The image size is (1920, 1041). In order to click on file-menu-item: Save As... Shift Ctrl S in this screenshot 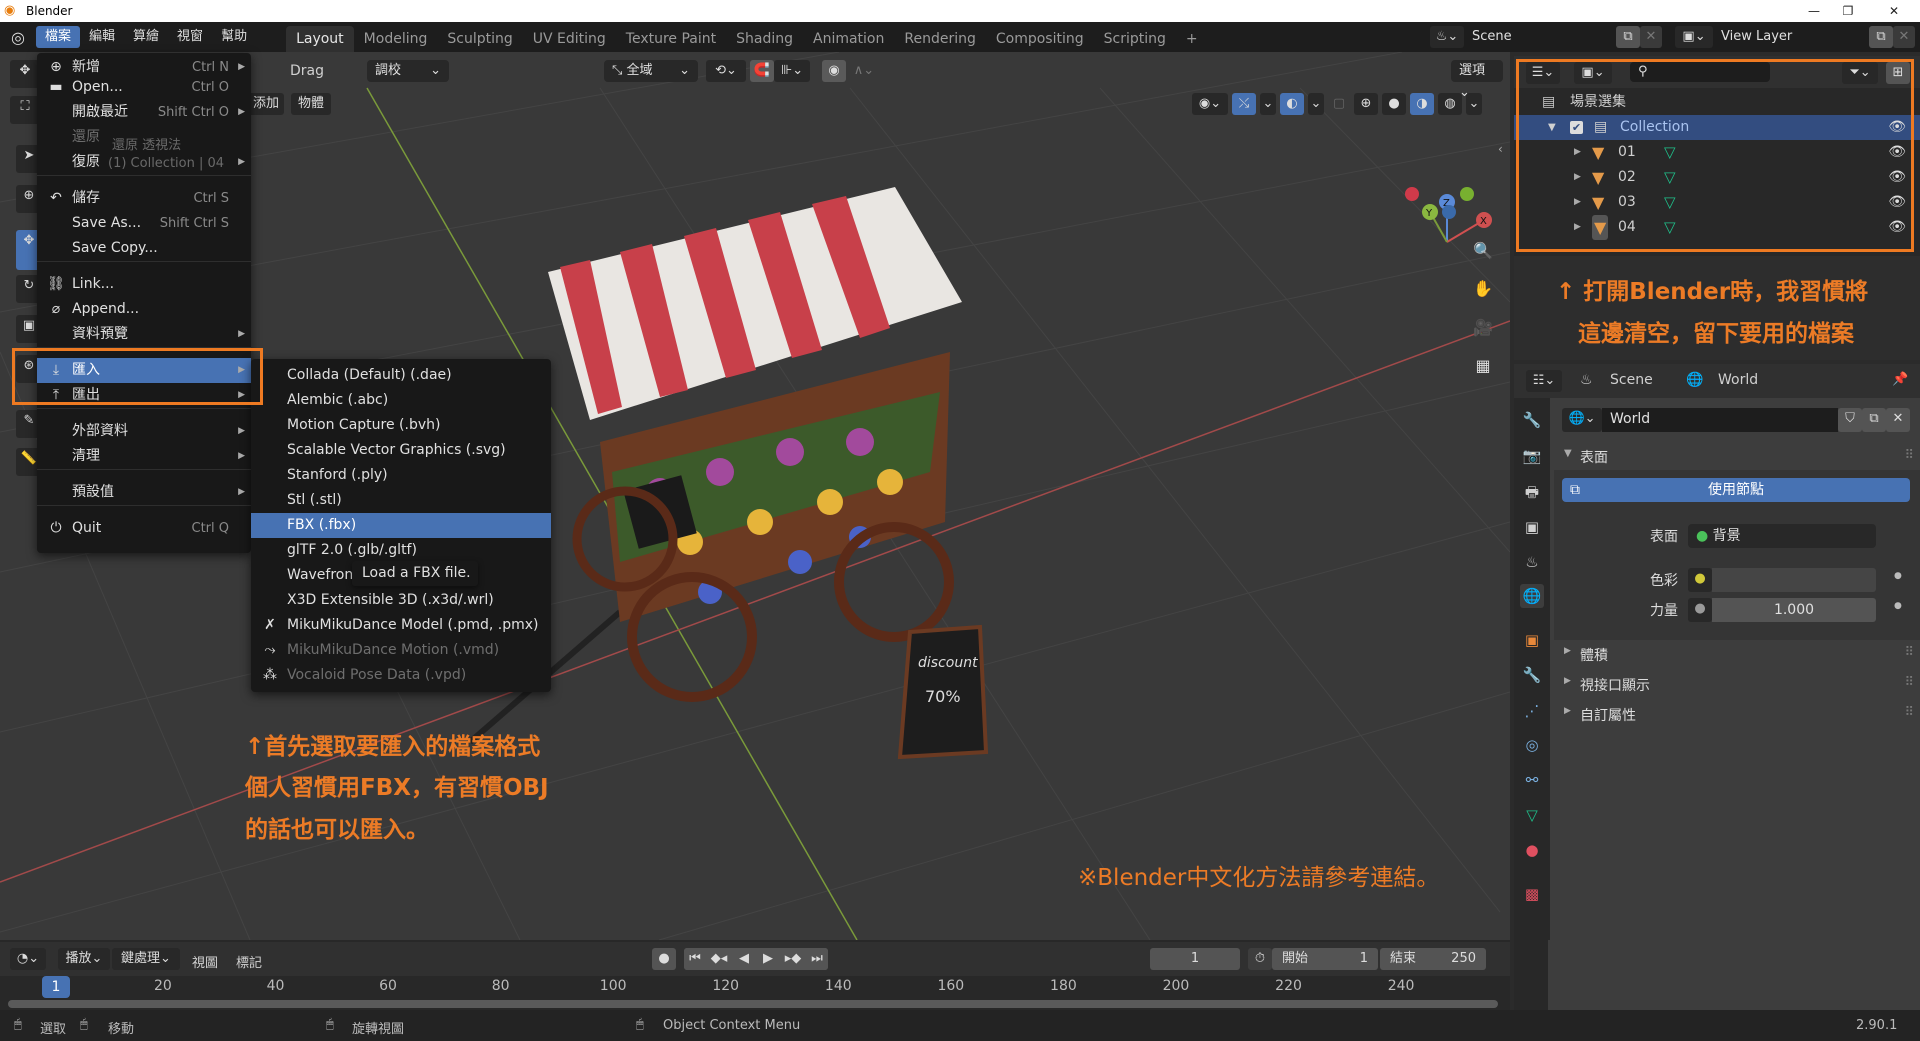, I will do `click(144, 223)`.